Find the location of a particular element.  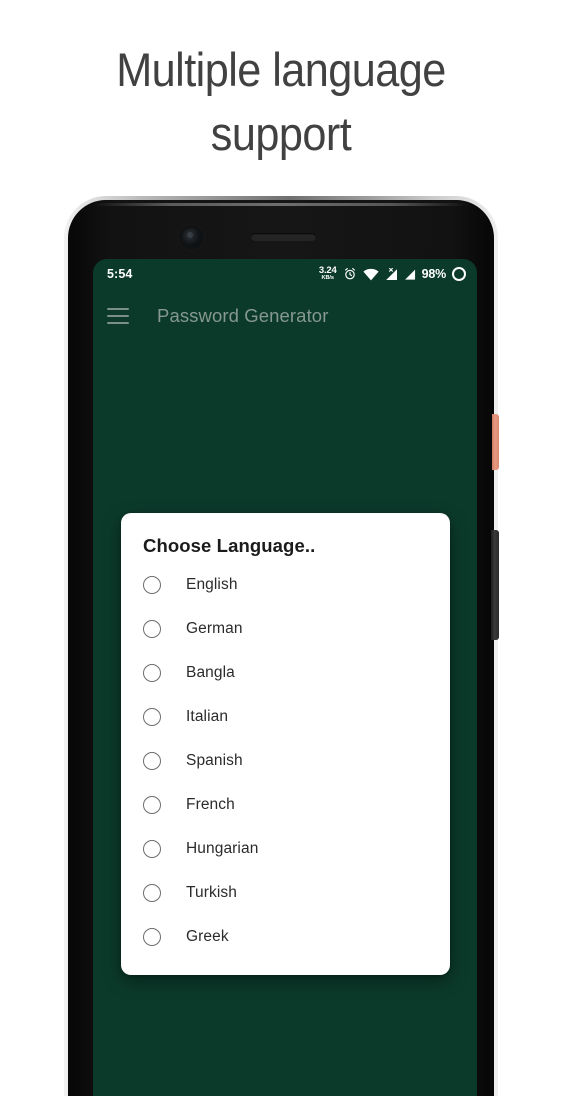

network-speed-indicator: 3.24 KB/s is located at coordinates (328, 274).